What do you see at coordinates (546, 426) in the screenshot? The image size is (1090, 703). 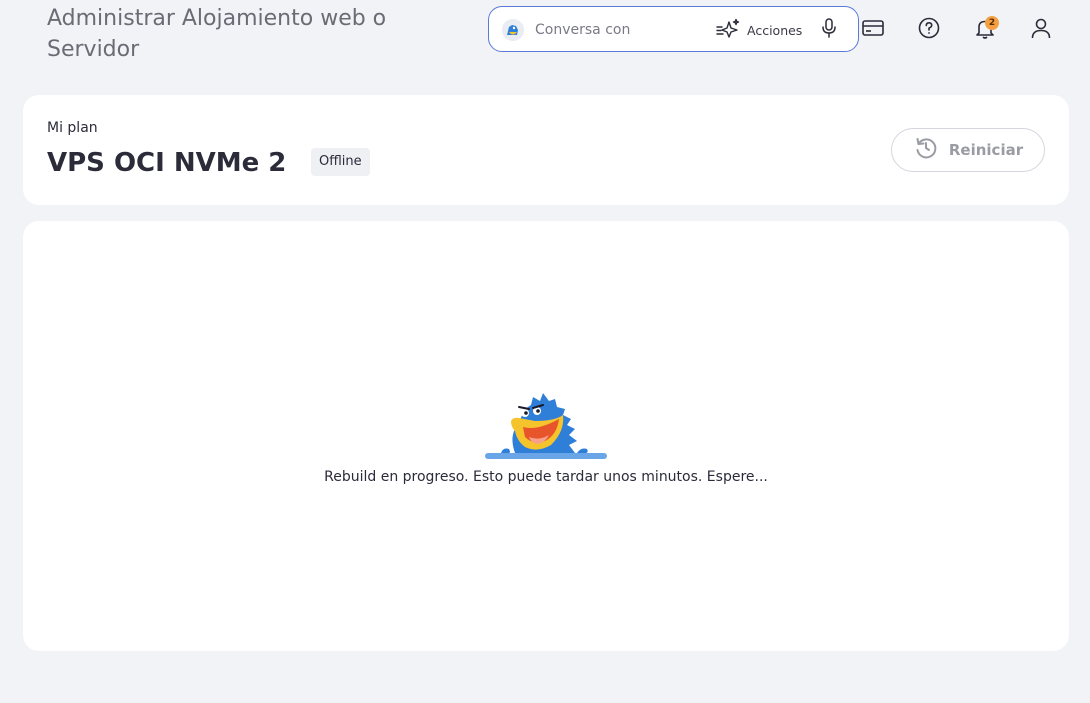 I see `hostgator-mascot-icon` at bounding box center [546, 426].